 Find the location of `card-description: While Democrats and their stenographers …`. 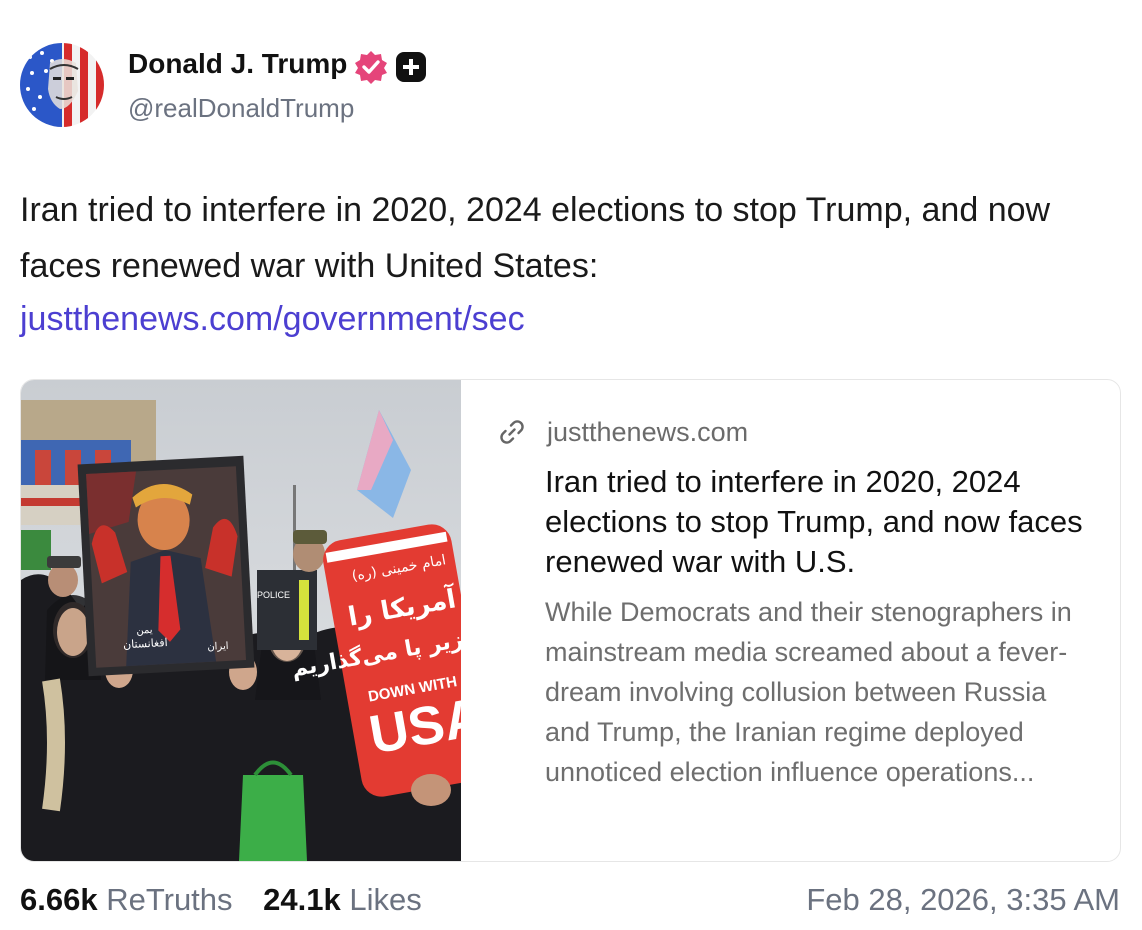

card-description: While Democrats and their stenographers … is located at coordinates (808, 692).